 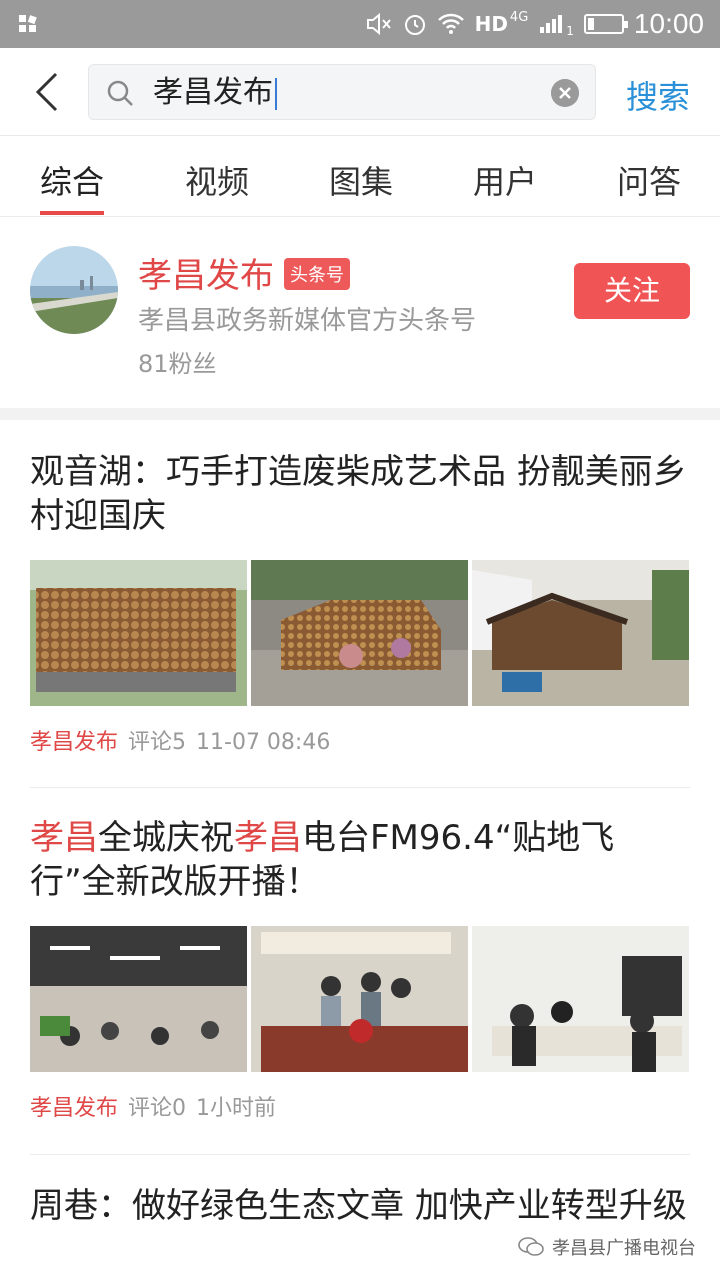 What do you see at coordinates (570, 31) in the screenshot?
I see `sim-slot-label: 1` at bounding box center [570, 31].